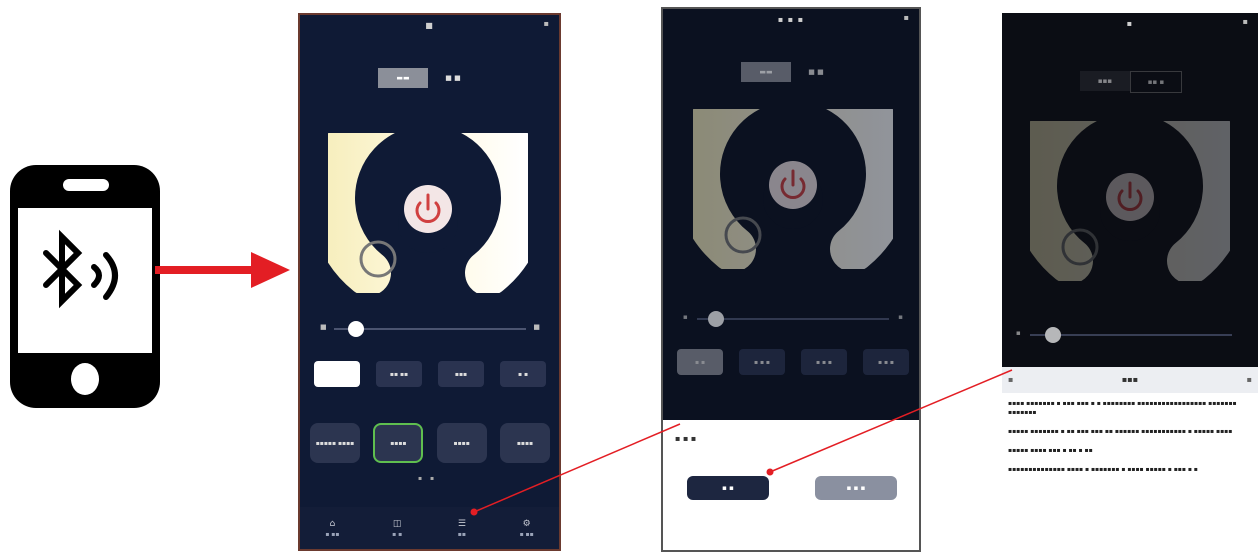 The width and height of the screenshot is (1258, 557). Describe the element at coordinates (397, 523) in the screenshot. I see `group-icon: ◫` at that location.